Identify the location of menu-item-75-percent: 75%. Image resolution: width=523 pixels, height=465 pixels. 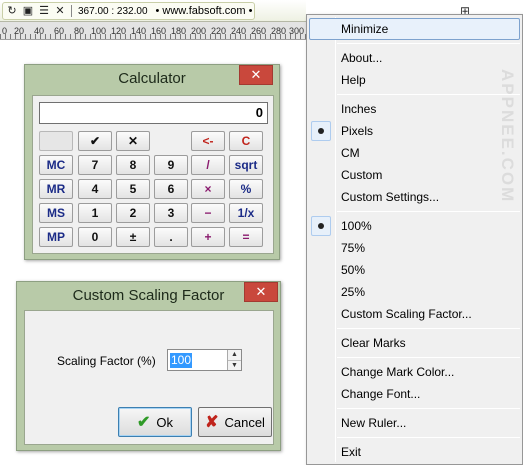
(414, 248).